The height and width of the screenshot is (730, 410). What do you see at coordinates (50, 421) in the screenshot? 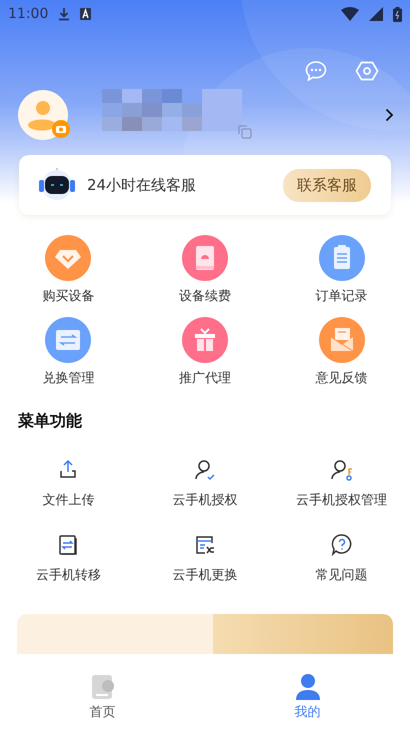
I see `section-title: 菜单功能` at bounding box center [50, 421].